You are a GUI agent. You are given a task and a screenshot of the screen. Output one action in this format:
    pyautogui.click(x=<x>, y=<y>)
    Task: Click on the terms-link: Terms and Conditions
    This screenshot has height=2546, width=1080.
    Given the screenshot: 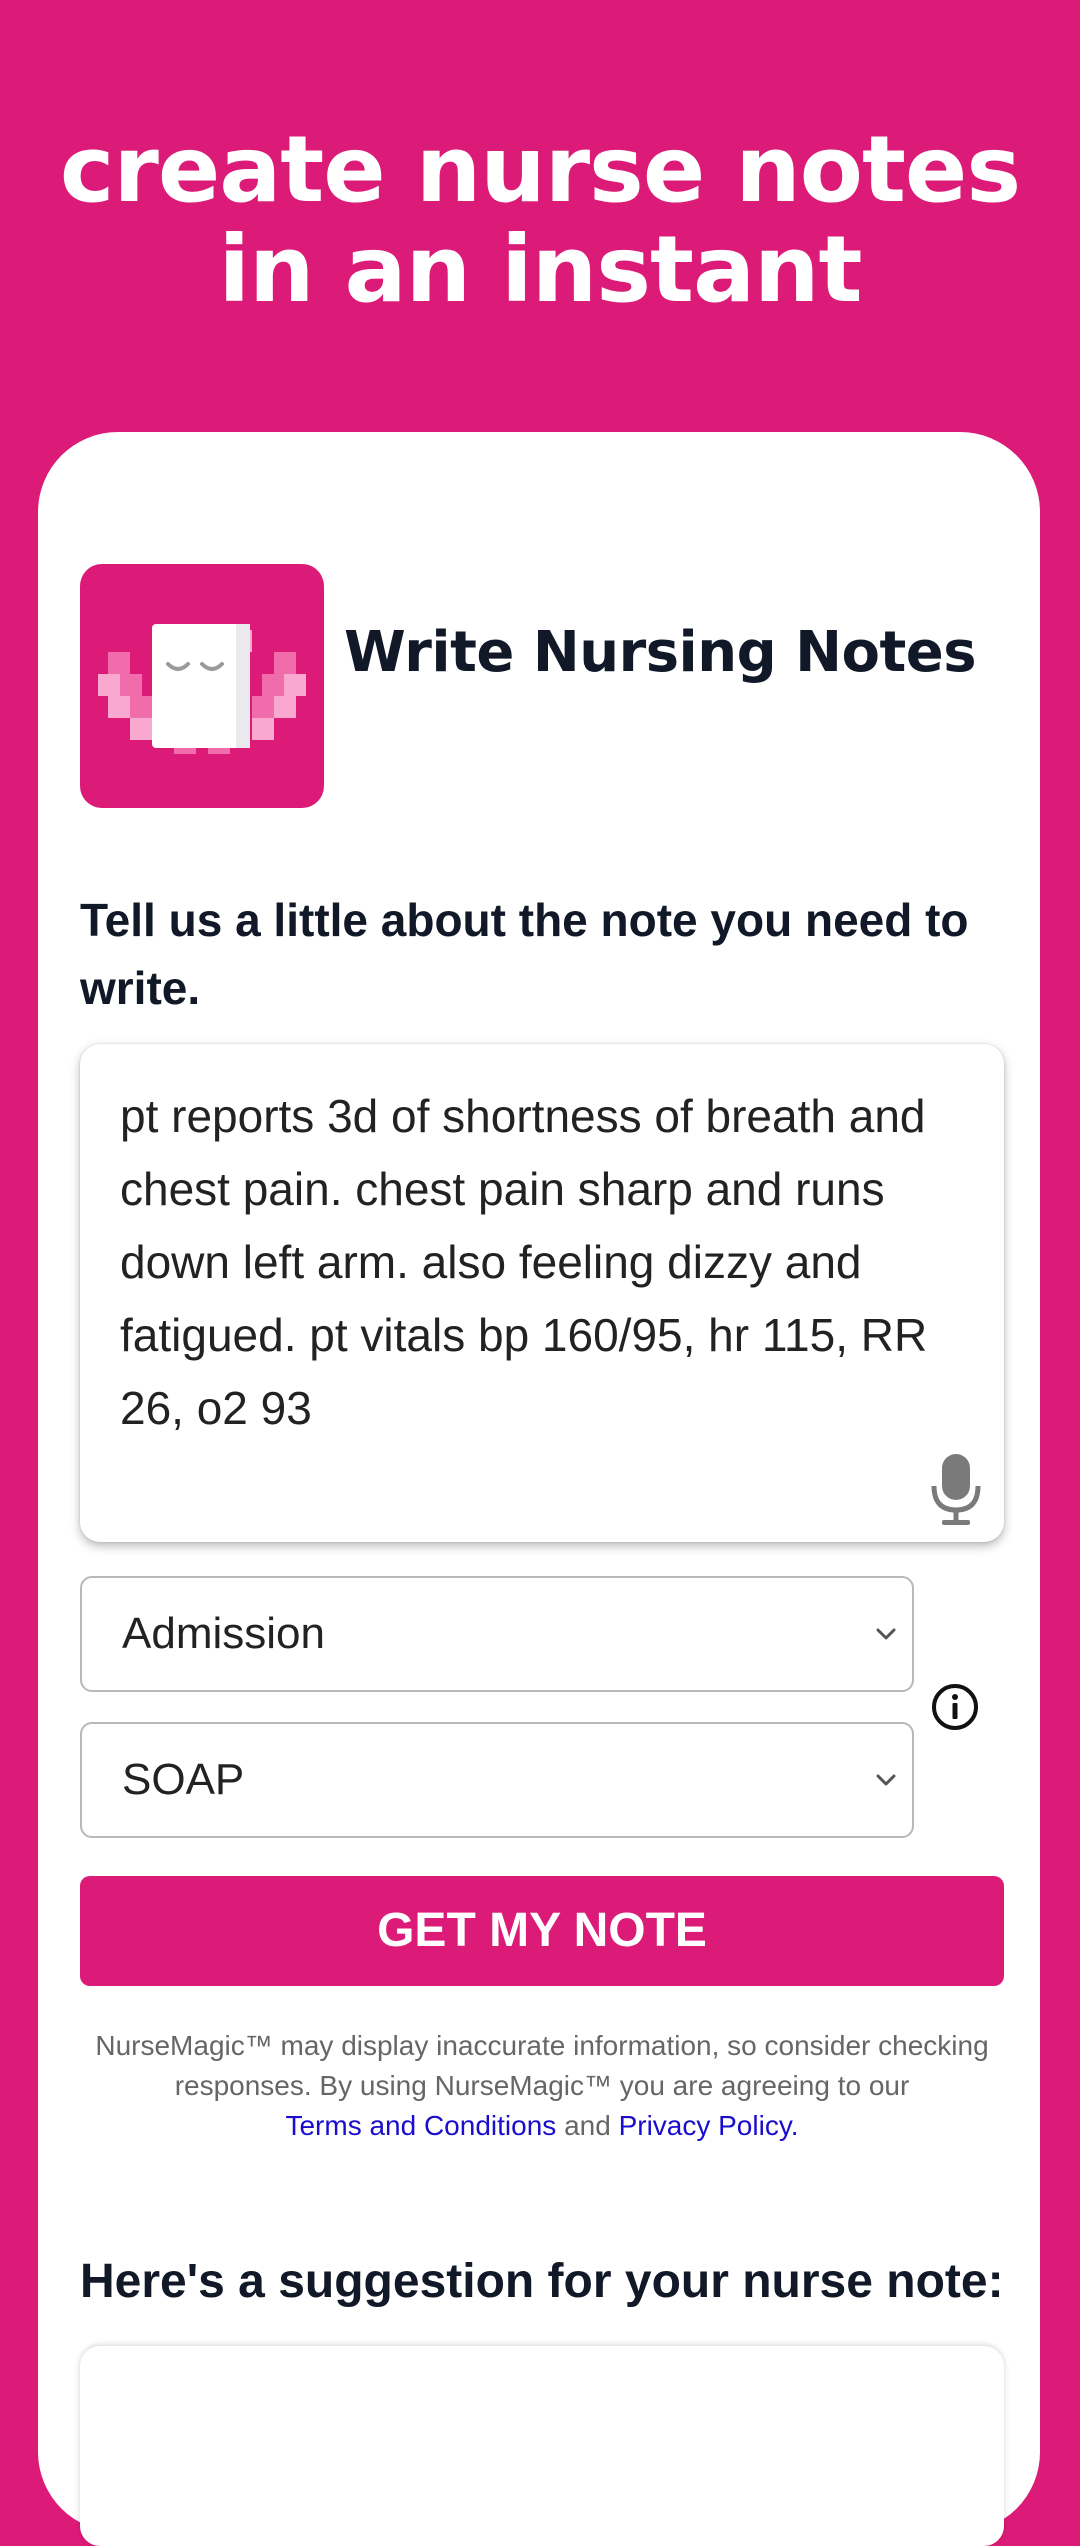 What is the action you would take?
    pyautogui.click(x=420, y=2125)
    